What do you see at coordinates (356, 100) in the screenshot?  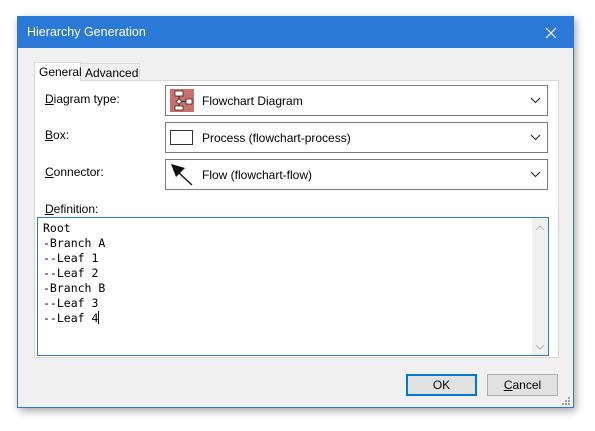 I see `diagram-type-dropdown: Flowchart Diagram` at bounding box center [356, 100].